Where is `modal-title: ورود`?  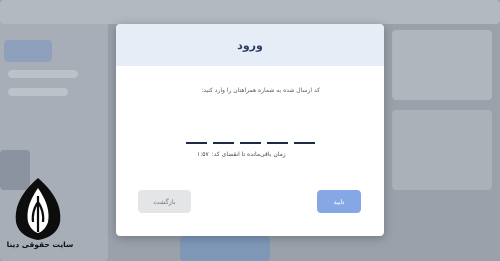 modal-title: ورود is located at coordinates (250, 45).